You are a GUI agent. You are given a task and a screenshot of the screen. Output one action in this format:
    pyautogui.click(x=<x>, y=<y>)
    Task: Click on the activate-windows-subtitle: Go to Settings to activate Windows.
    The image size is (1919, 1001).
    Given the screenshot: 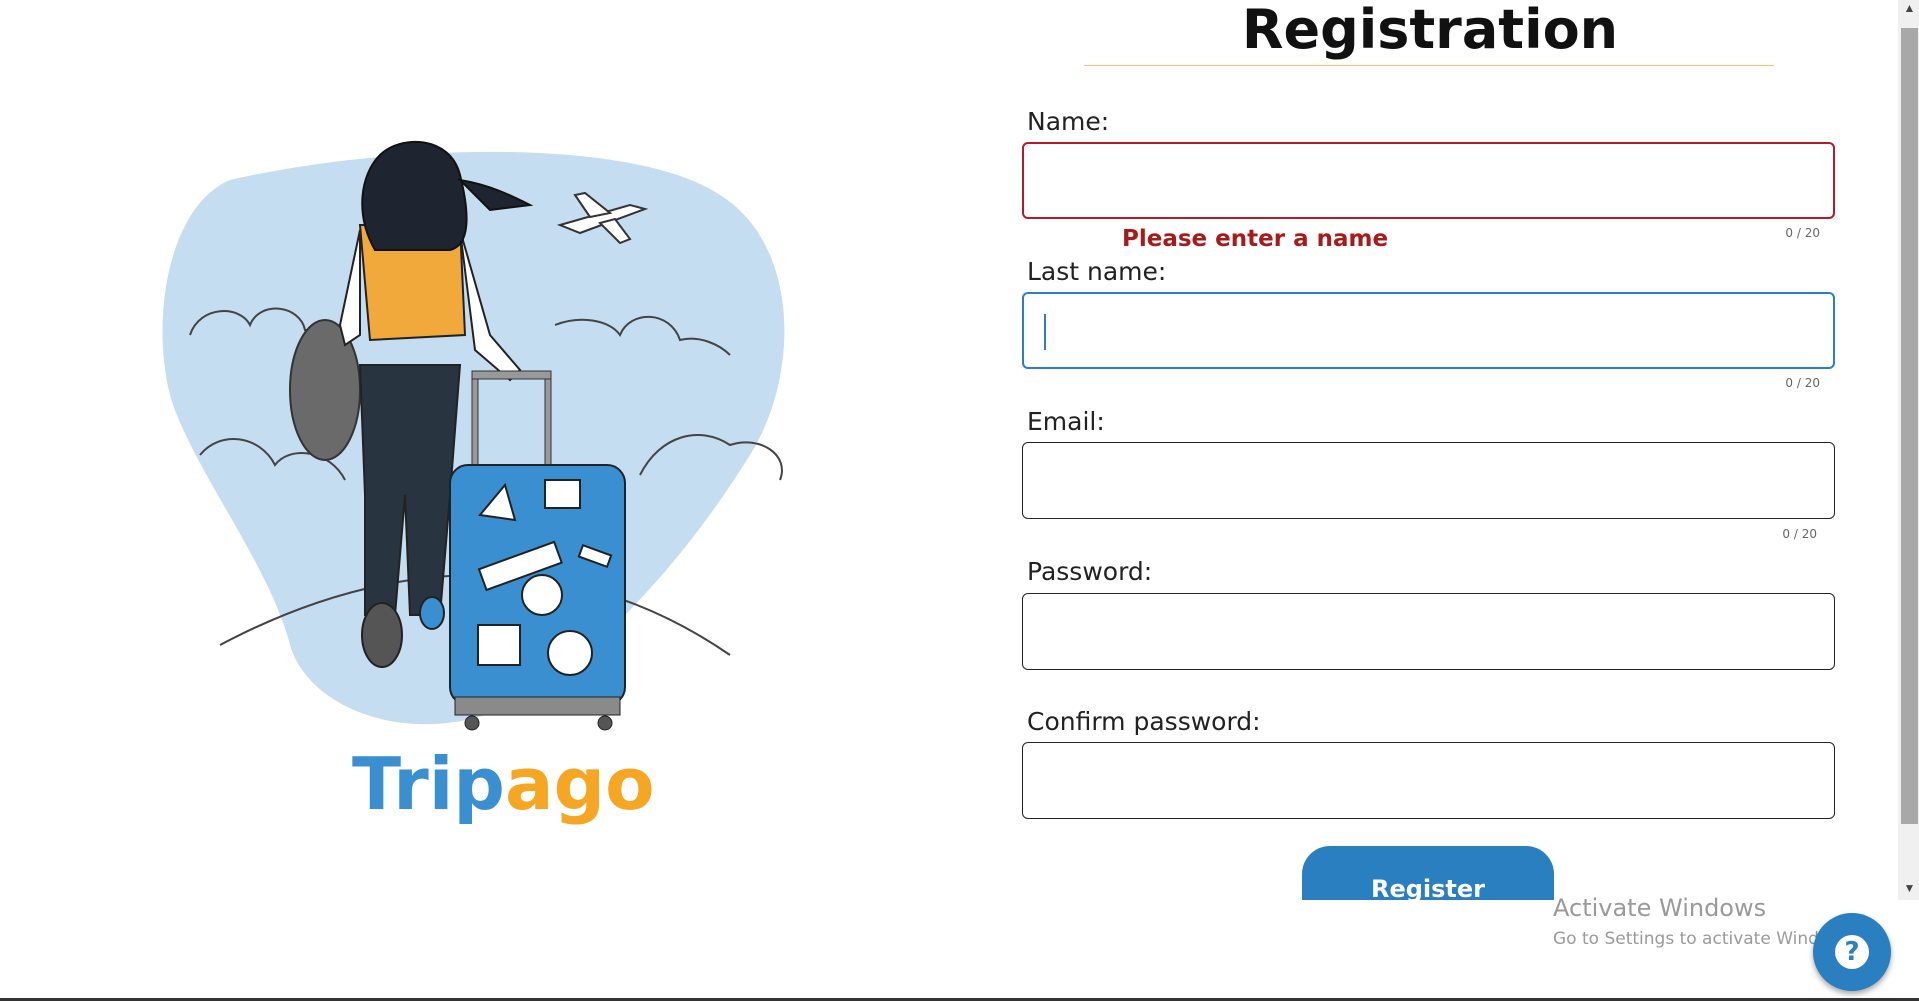 What is the action you would take?
    pyautogui.click(x=1705, y=939)
    